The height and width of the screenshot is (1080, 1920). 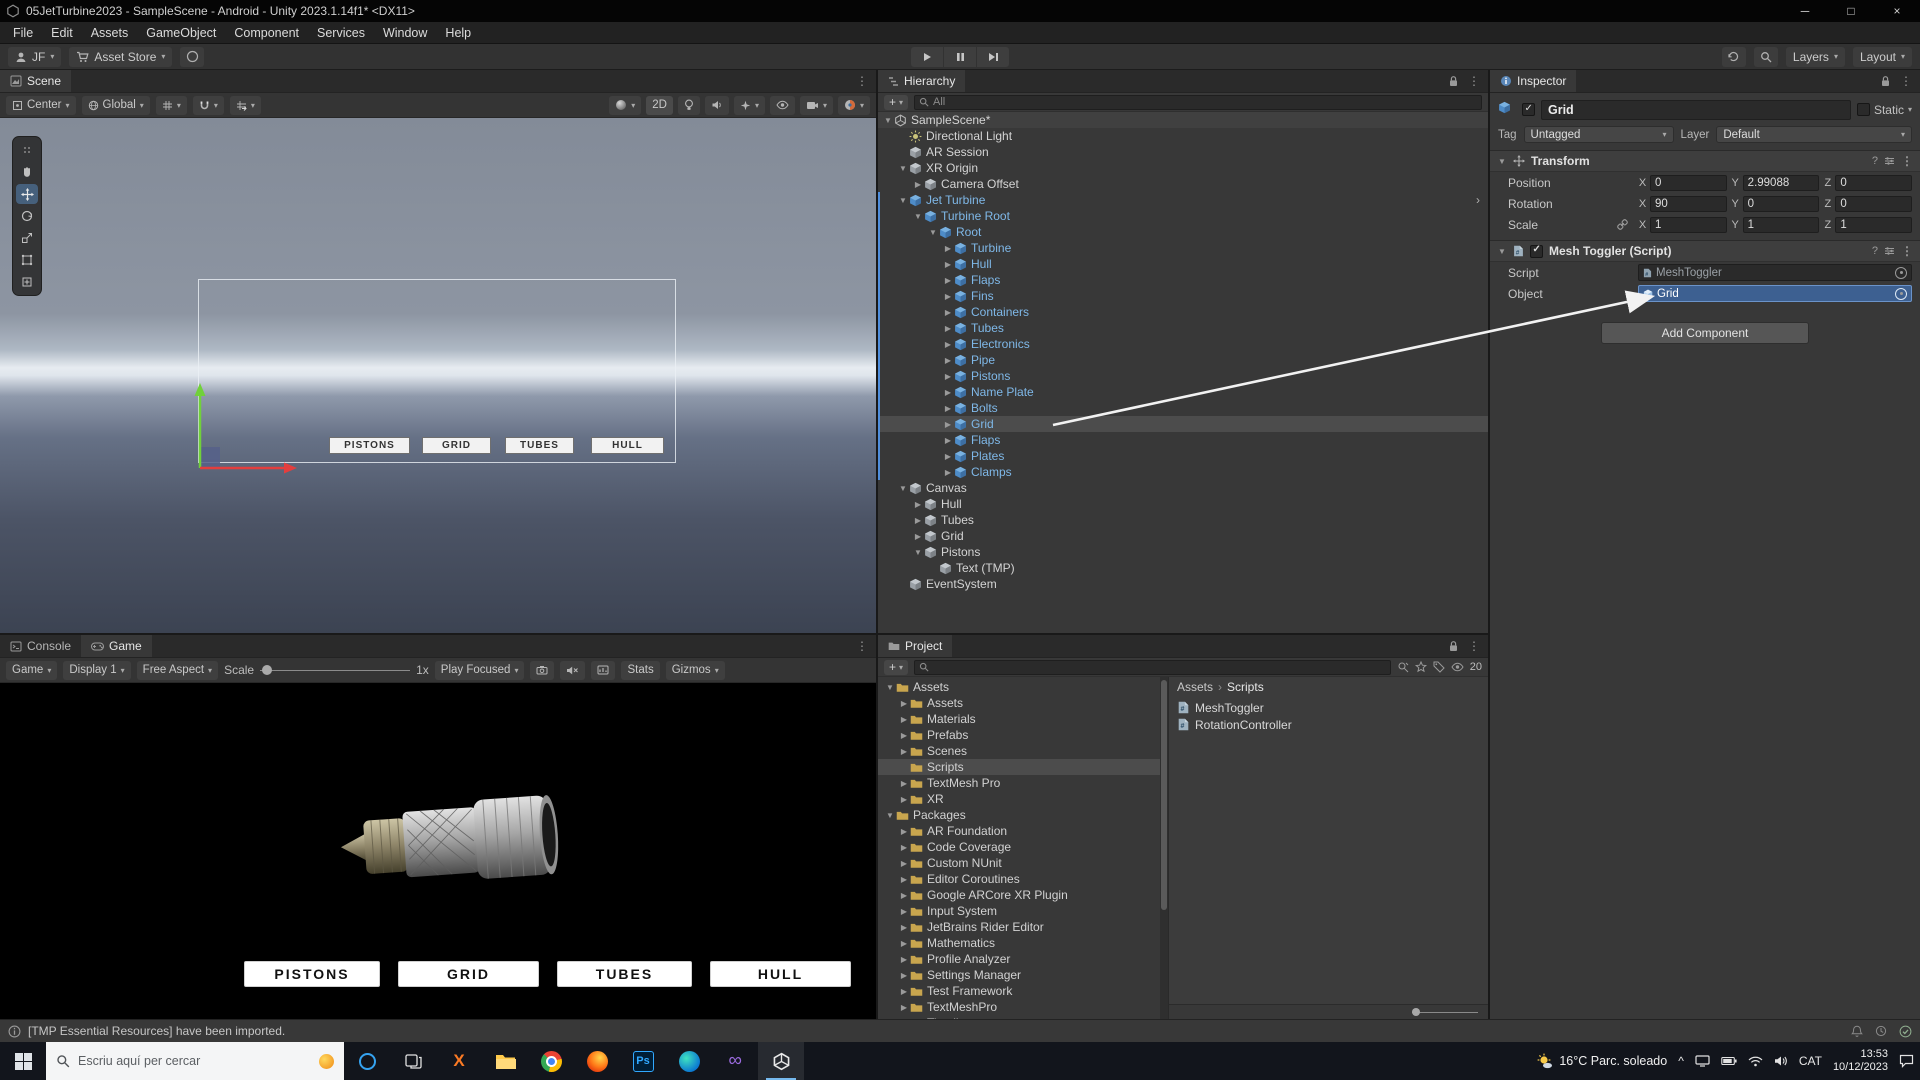 I want to click on game-ui-button-tubes: TUBES, so click(x=624, y=974).